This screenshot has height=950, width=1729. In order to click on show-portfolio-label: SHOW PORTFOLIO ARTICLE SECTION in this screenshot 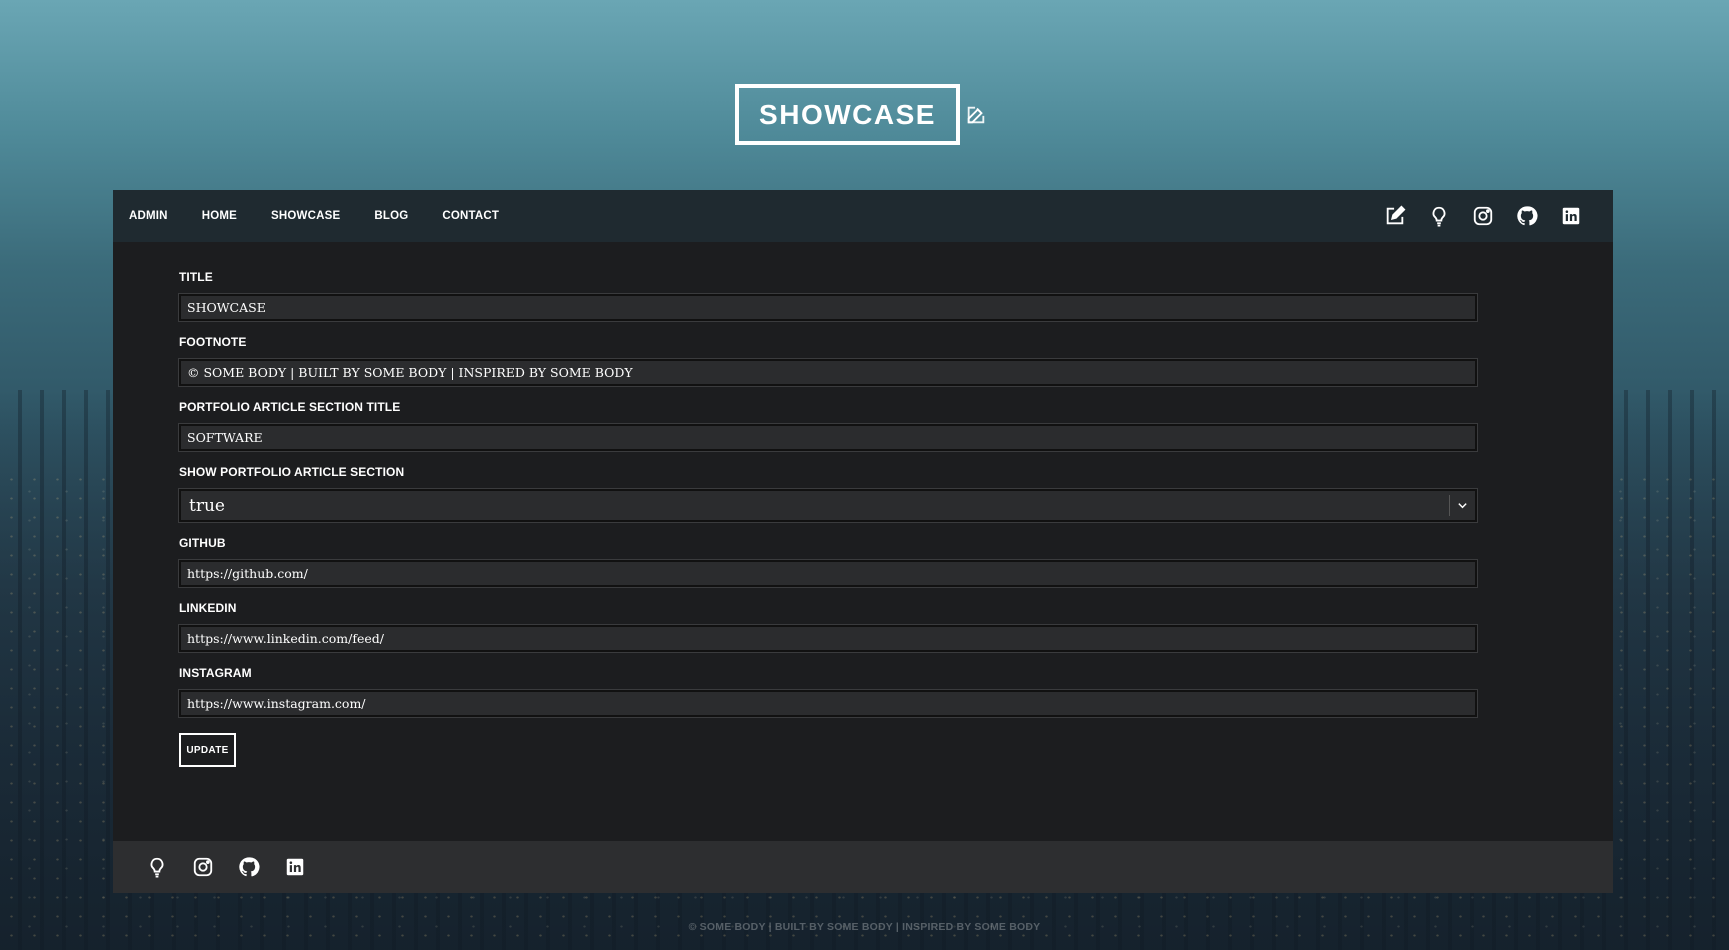, I will do `click(292, 472)`.